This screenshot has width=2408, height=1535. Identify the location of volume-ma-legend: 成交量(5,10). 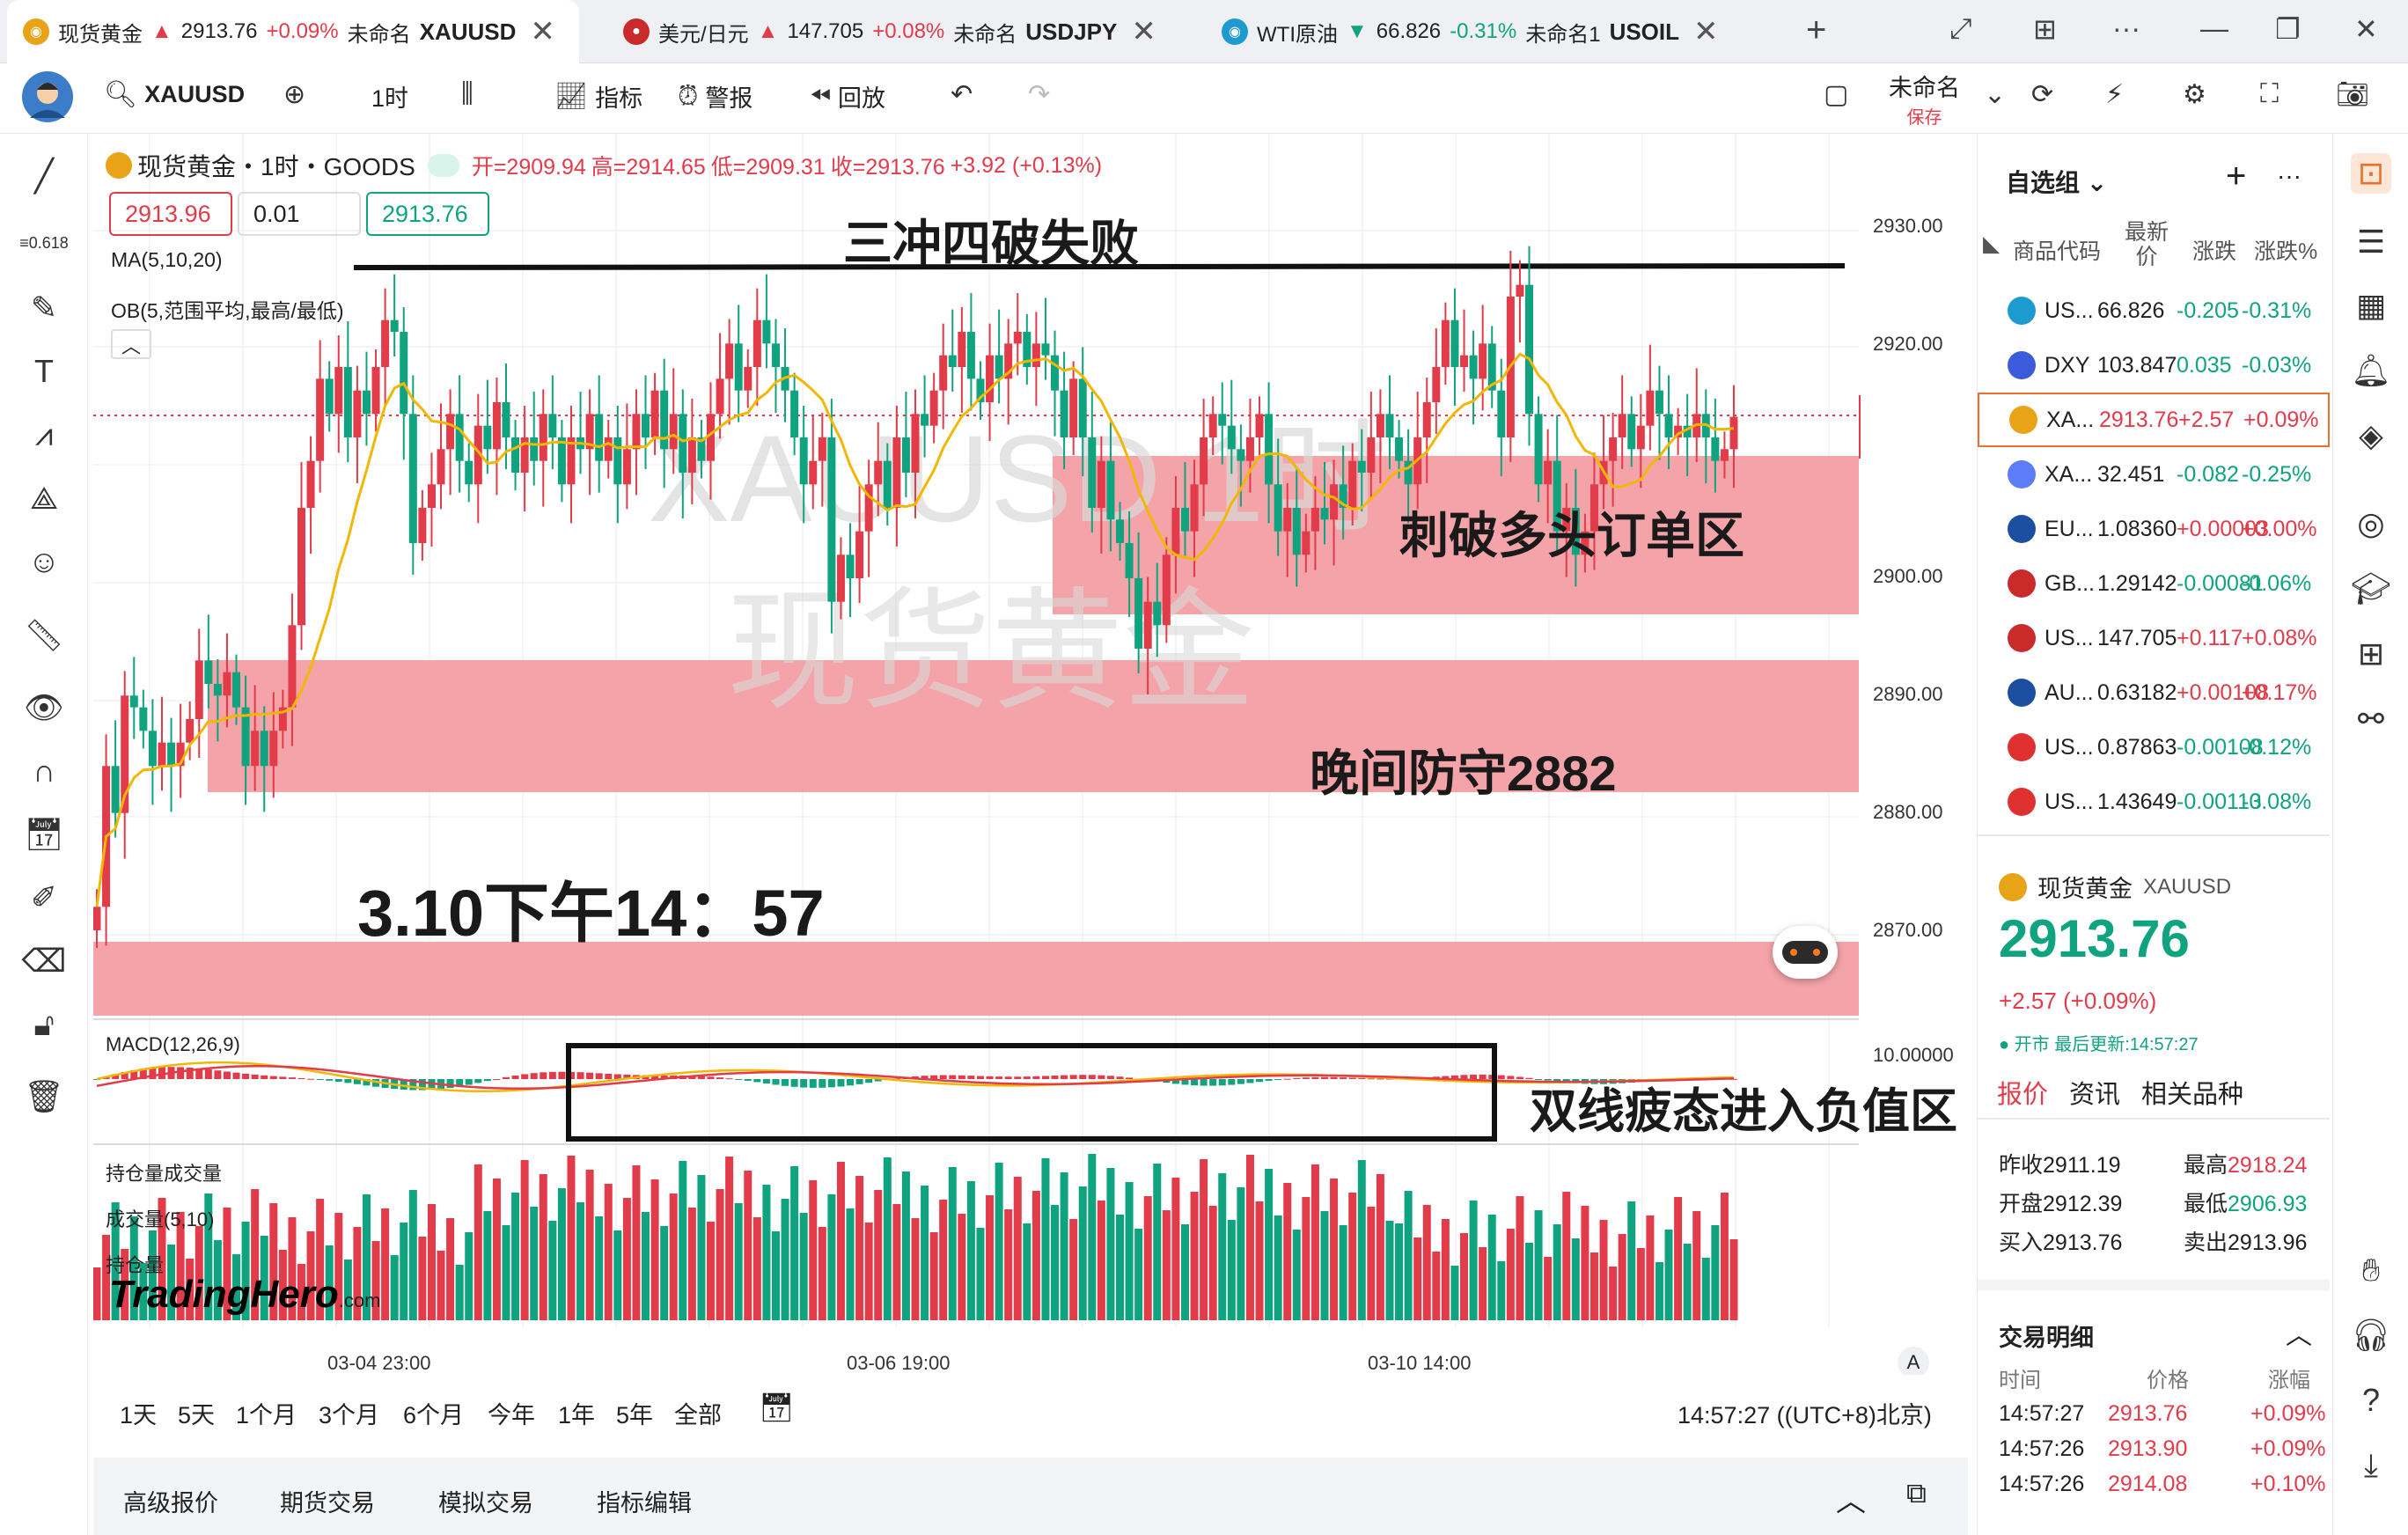
(160, 1218).